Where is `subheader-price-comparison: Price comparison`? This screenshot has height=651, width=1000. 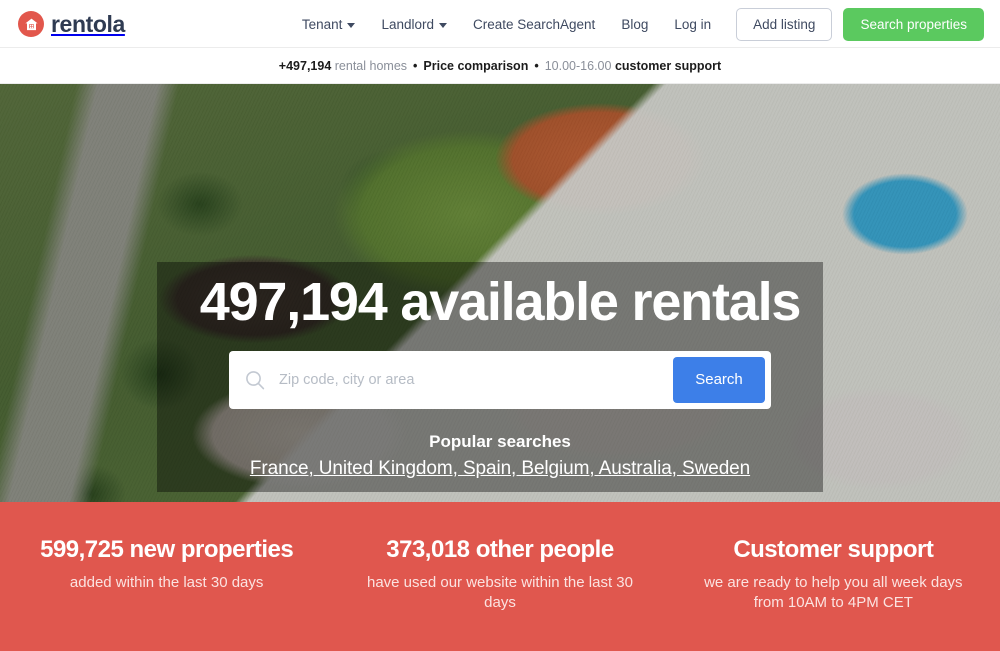
subheader-price-comparison: Price comparison is located at coordinates (476, 66).